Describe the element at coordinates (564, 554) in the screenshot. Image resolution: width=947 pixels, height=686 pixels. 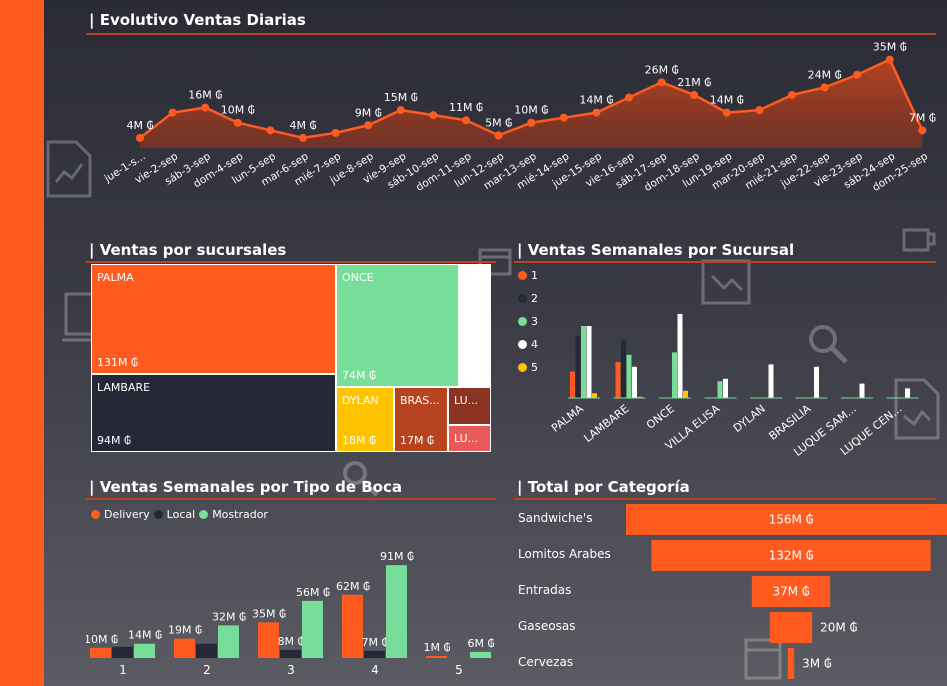
I see `category-label: Lomitos Arabes` at that location.